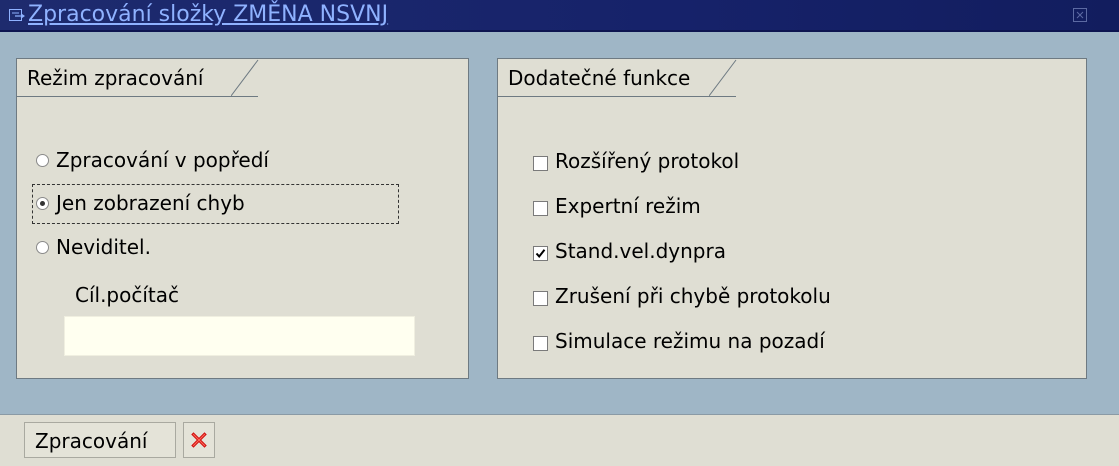  I want to click on checkbox-cancel-on-log-error, so click(540, 298).